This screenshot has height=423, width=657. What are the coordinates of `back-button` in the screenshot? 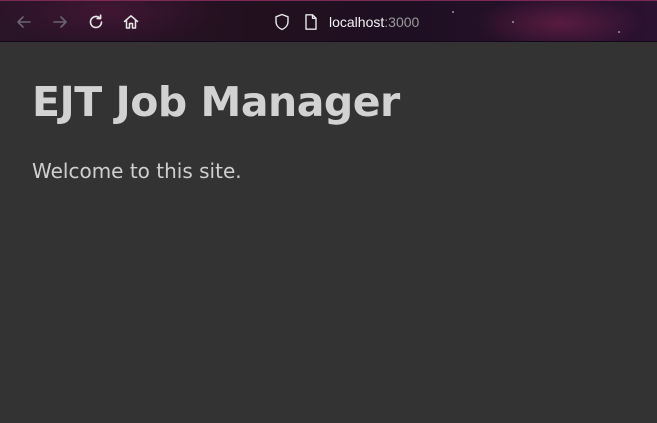 It's located at (24, 22).